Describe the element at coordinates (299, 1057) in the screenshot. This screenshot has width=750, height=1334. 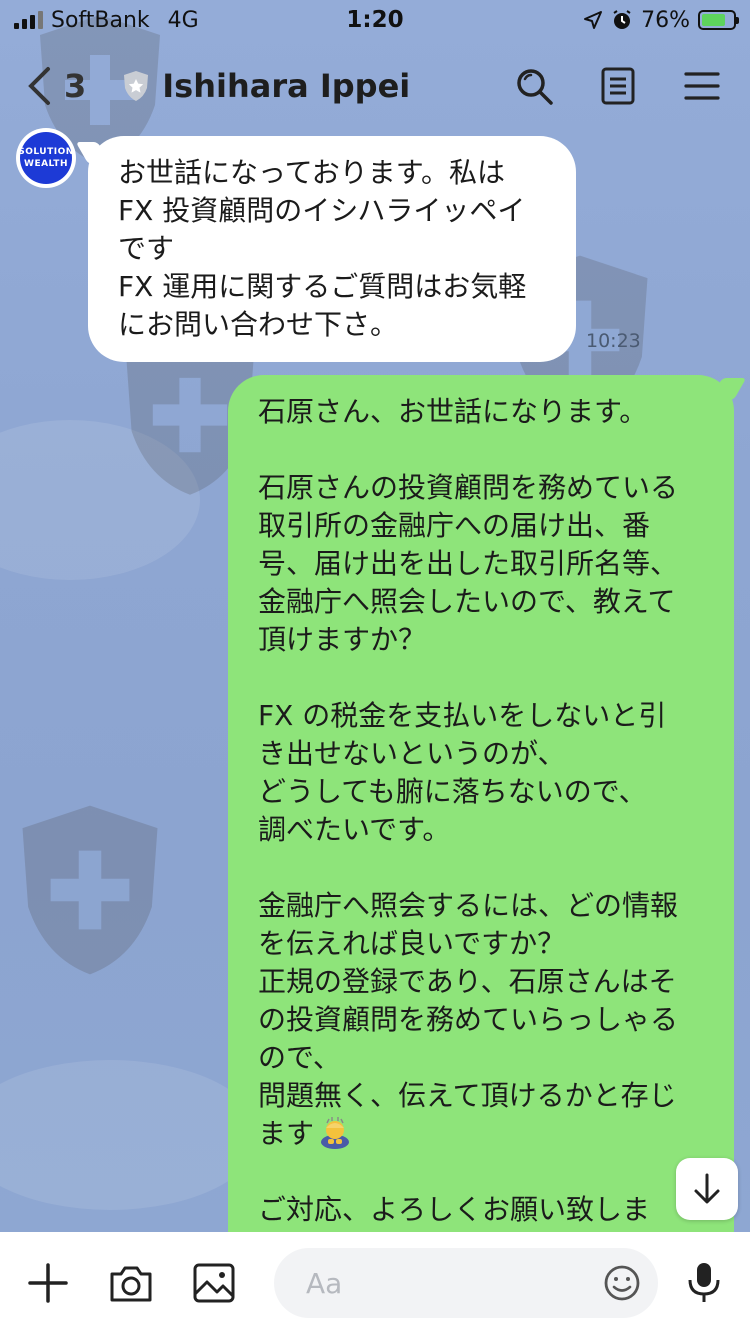
I see `message-line: ので、` at that location.